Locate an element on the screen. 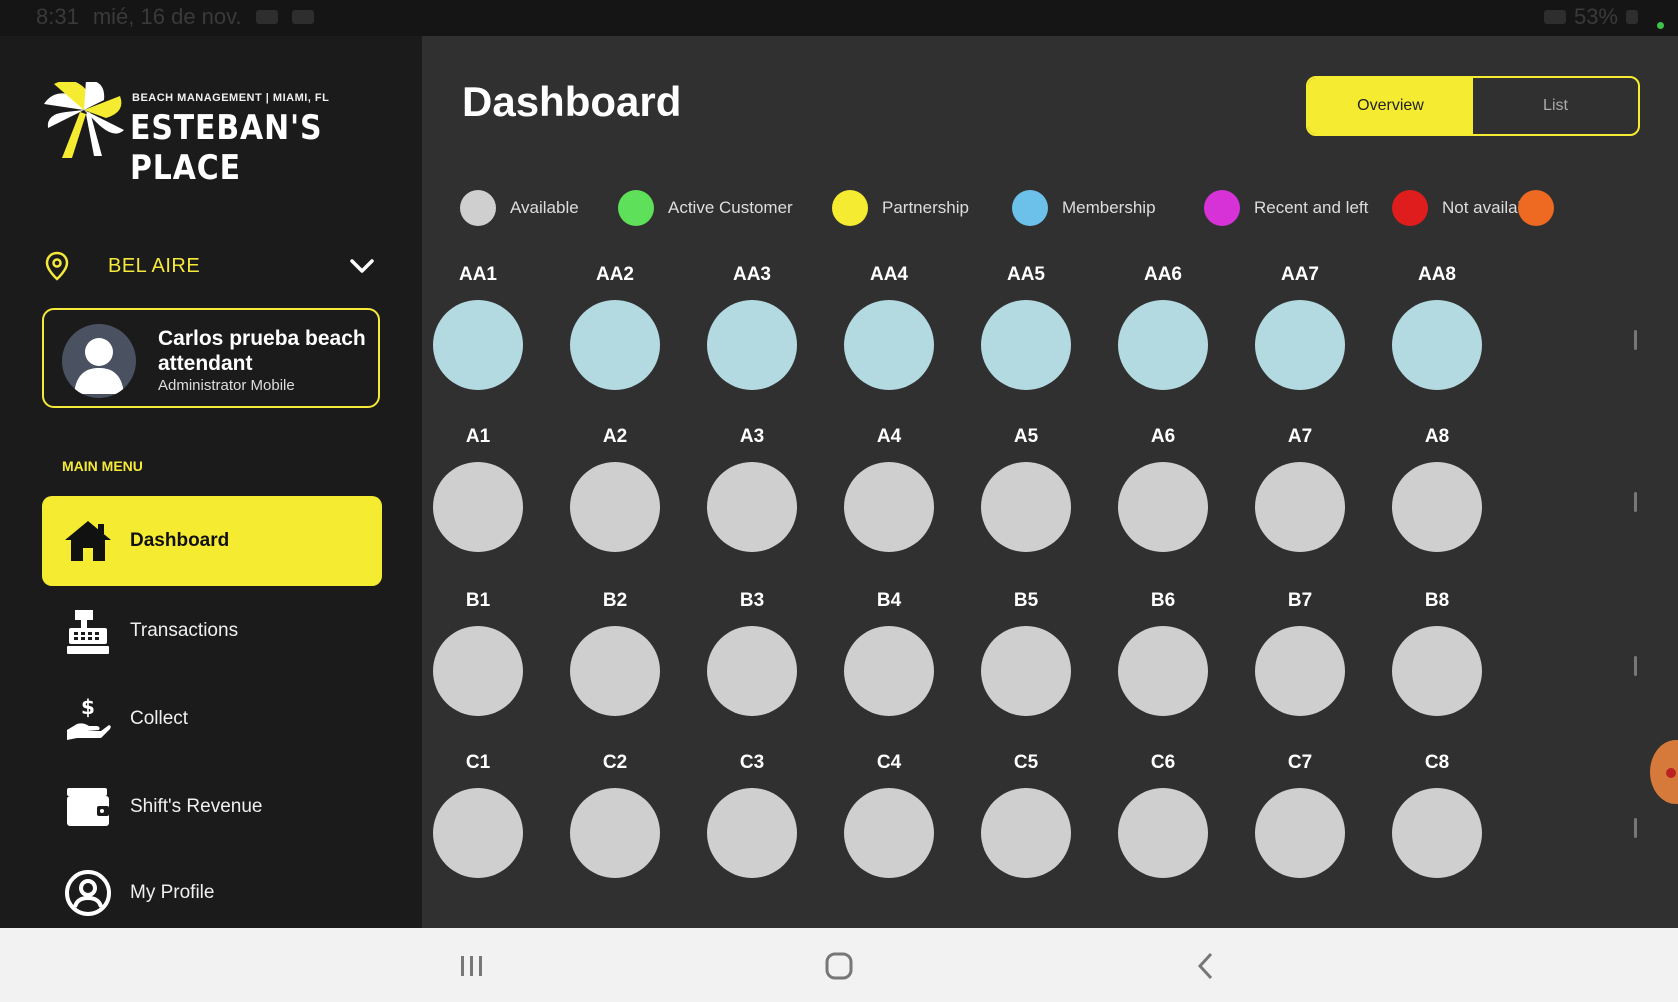  beach-spot: B2 is located at coordinates (615, 652).